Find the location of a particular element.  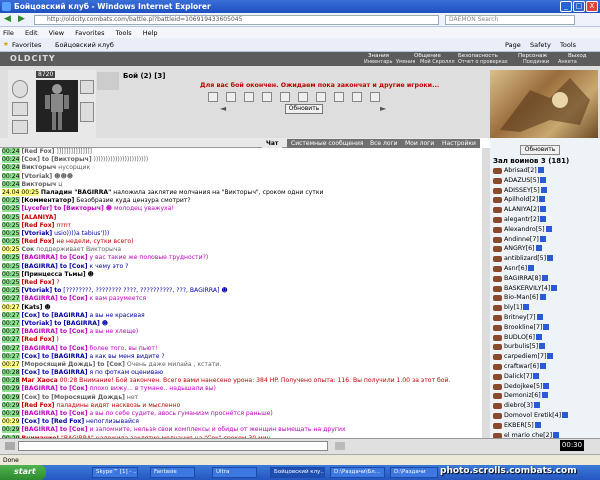

user-list-item: alegantr[2] is located at coordinates (545, 220).